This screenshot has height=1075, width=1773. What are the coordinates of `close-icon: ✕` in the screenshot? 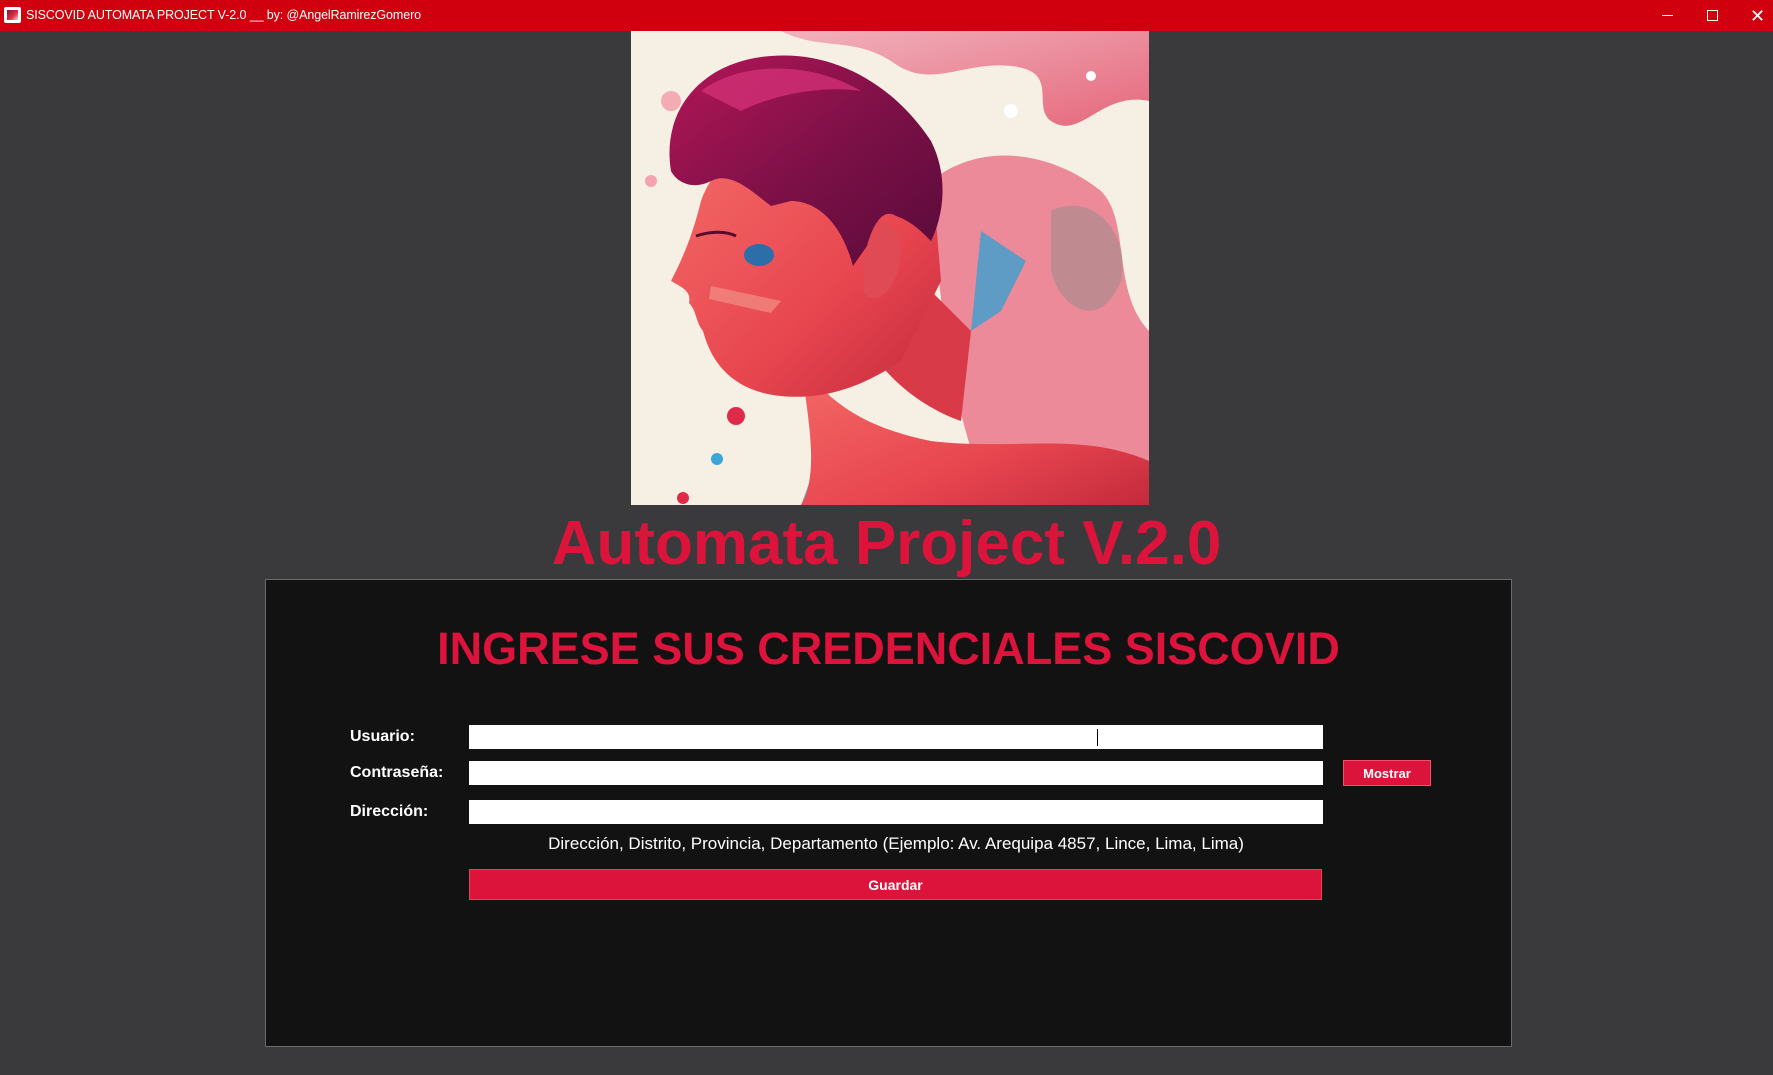 It's located at (1757, 15).